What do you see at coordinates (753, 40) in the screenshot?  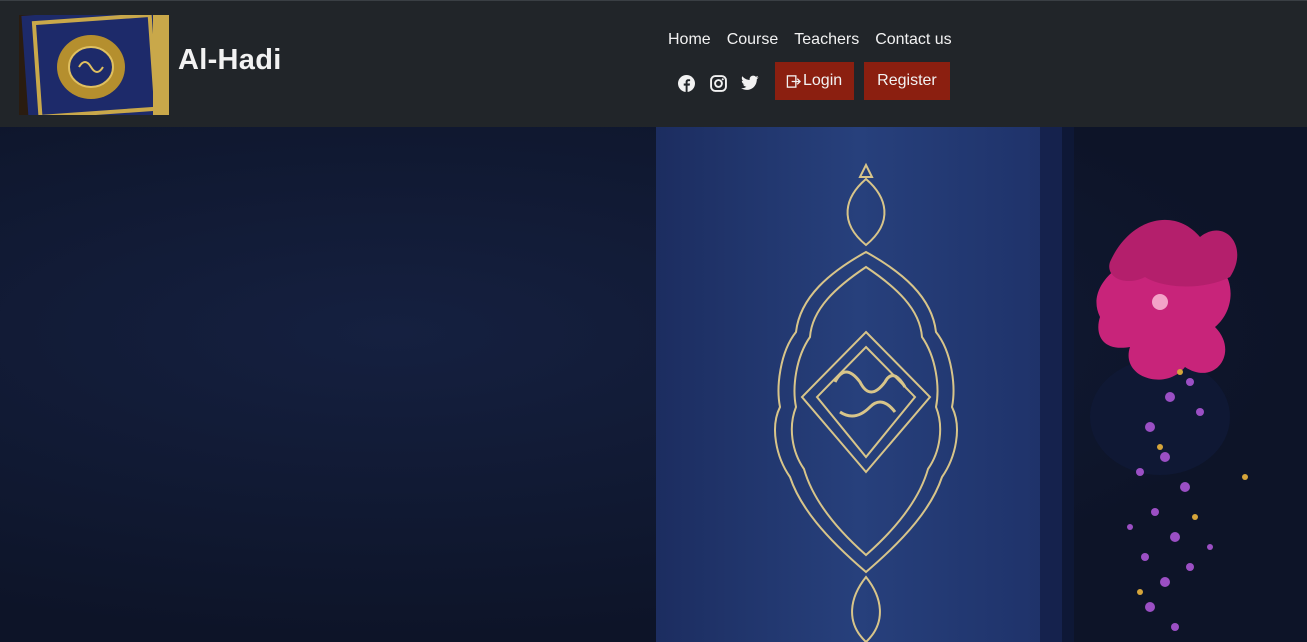 I see `nav-link-course: Course` at bounding box center [753, 40].